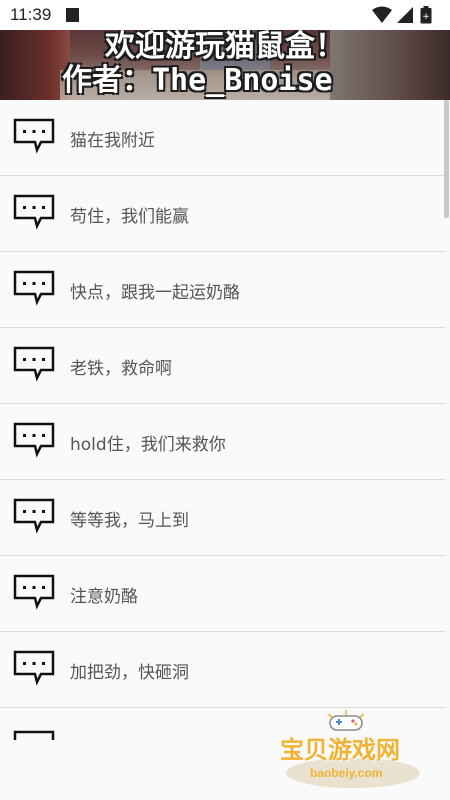 Image resolution: width=450 pixels, height=800 pixels. What do you see at coordinates (346, 720) in the screenshot?
I see `gamepad-icon` at bounding box center [346, 720].